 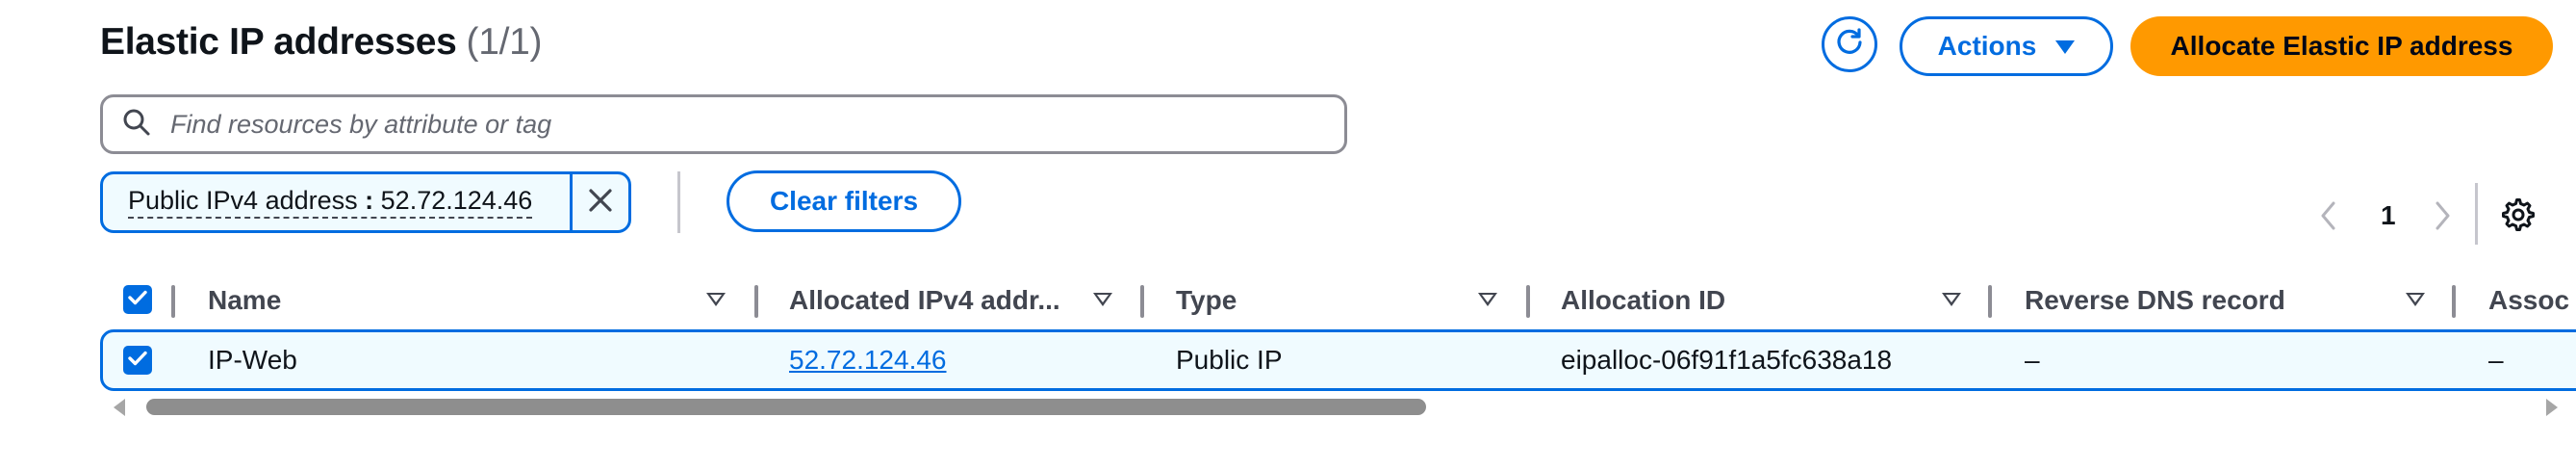 I want to click on cell-reverse-dns: –, so click(x=2032, y=360).